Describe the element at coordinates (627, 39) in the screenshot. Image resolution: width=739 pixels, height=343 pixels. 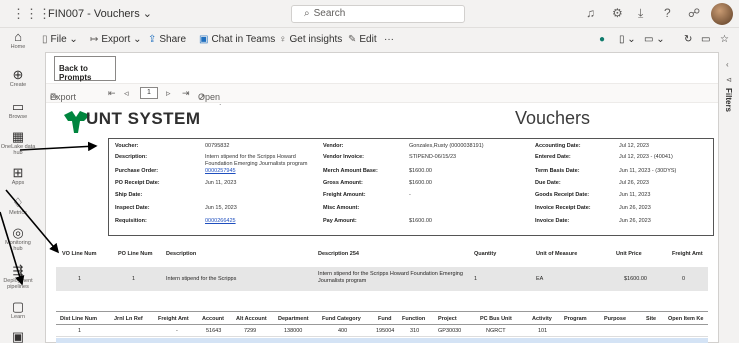
I see `bookmark-icon: ▯ ⌄` at that location.